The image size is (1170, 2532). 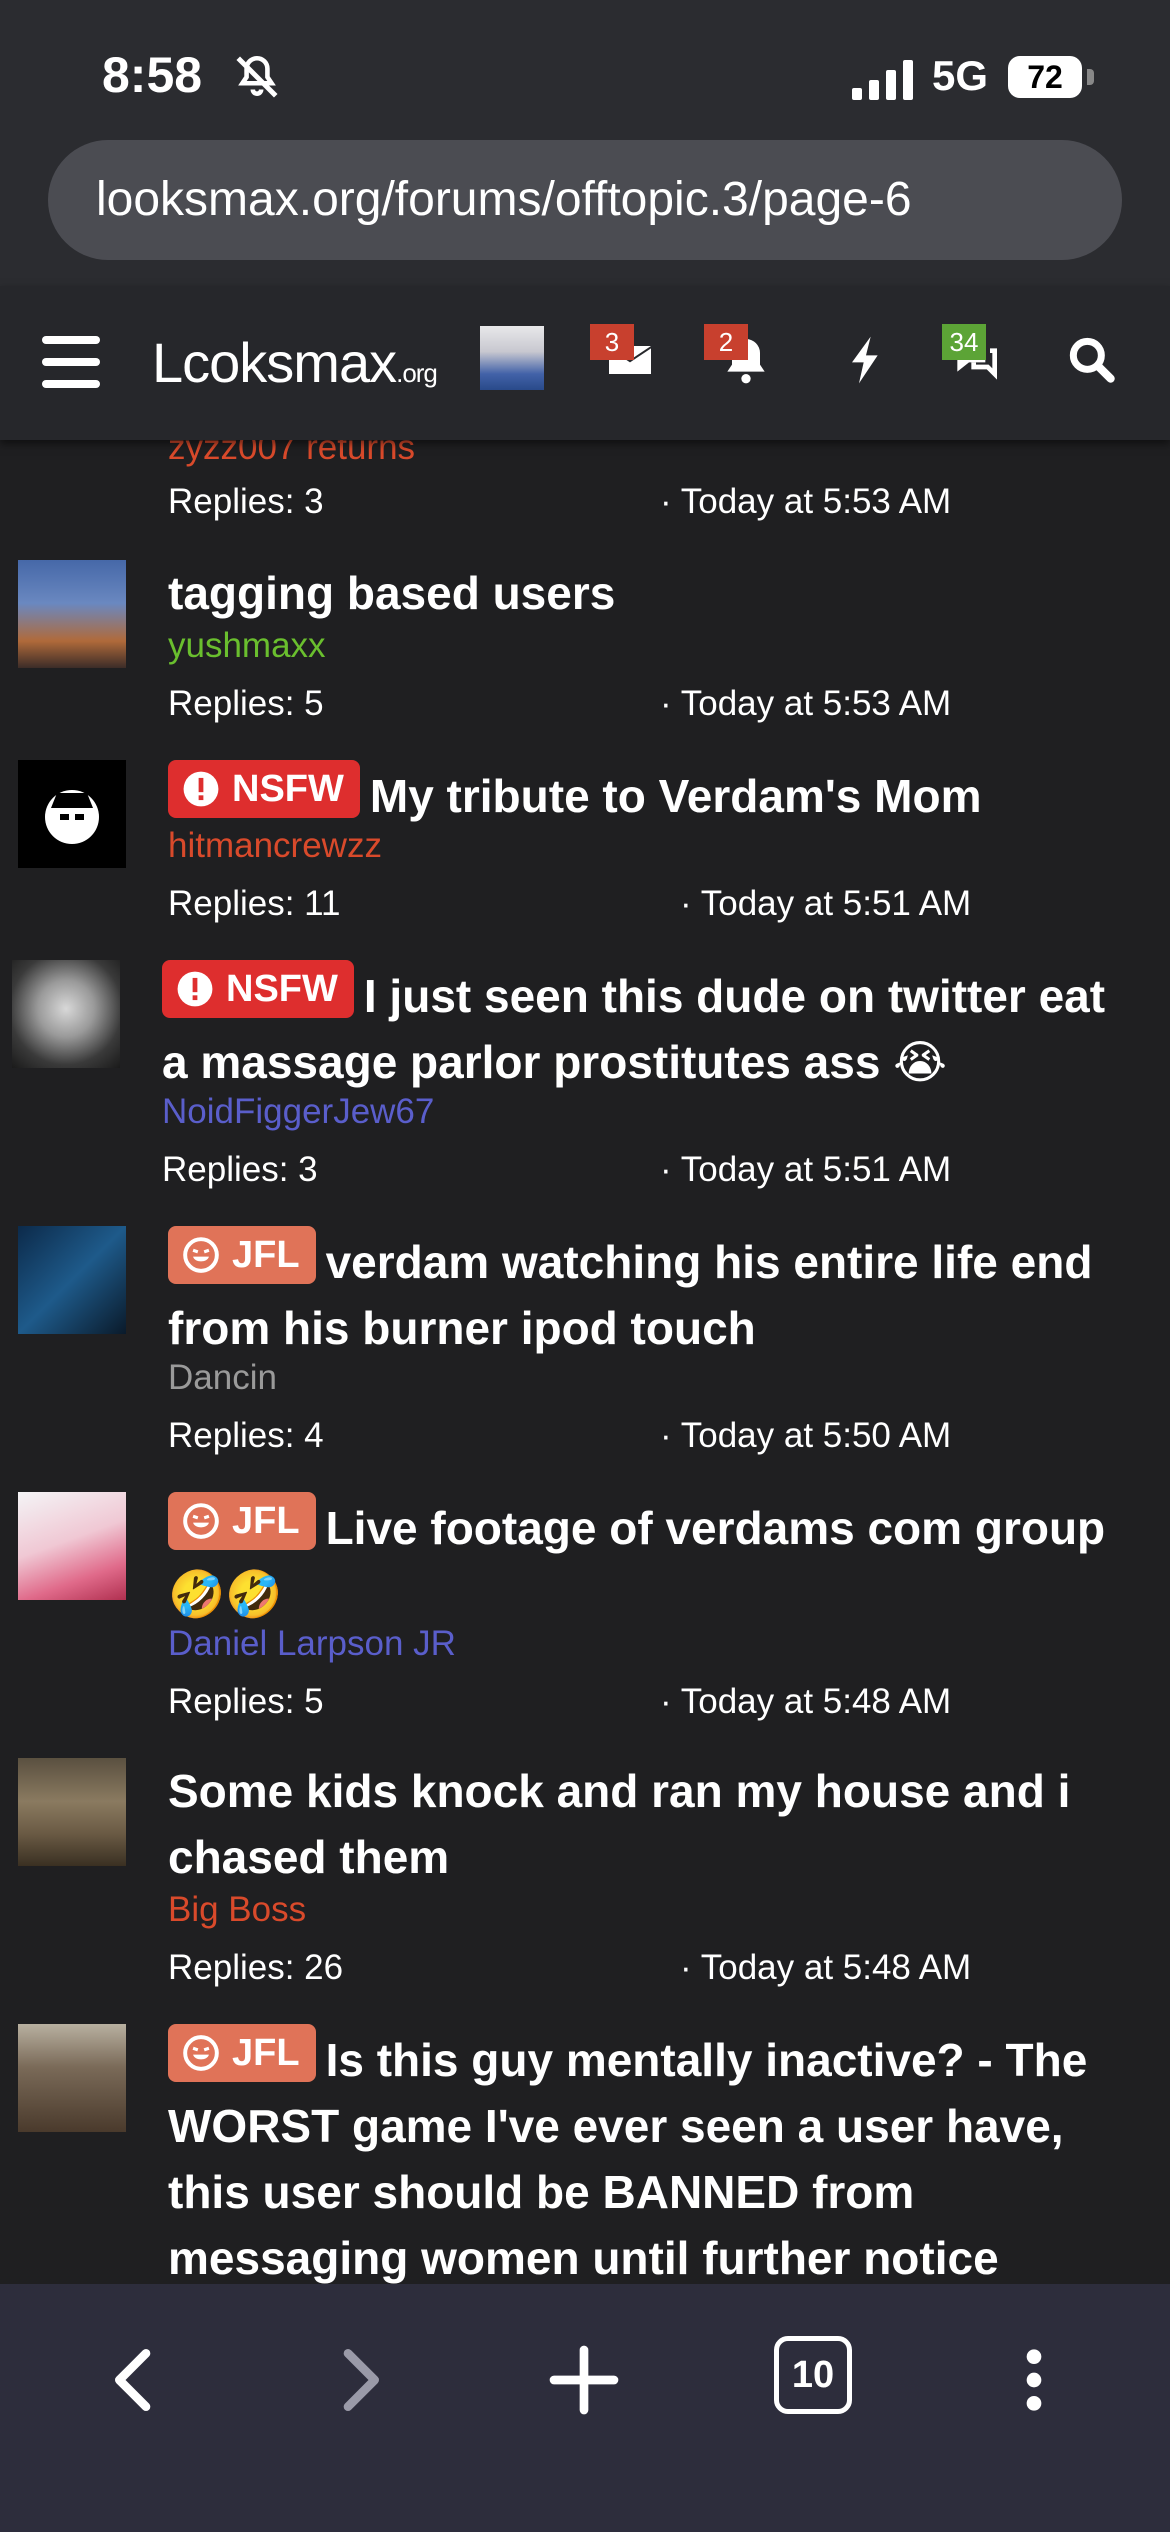 I want to click on thread-author: Daniel Larpson JR, so click(x=312, y=1644).